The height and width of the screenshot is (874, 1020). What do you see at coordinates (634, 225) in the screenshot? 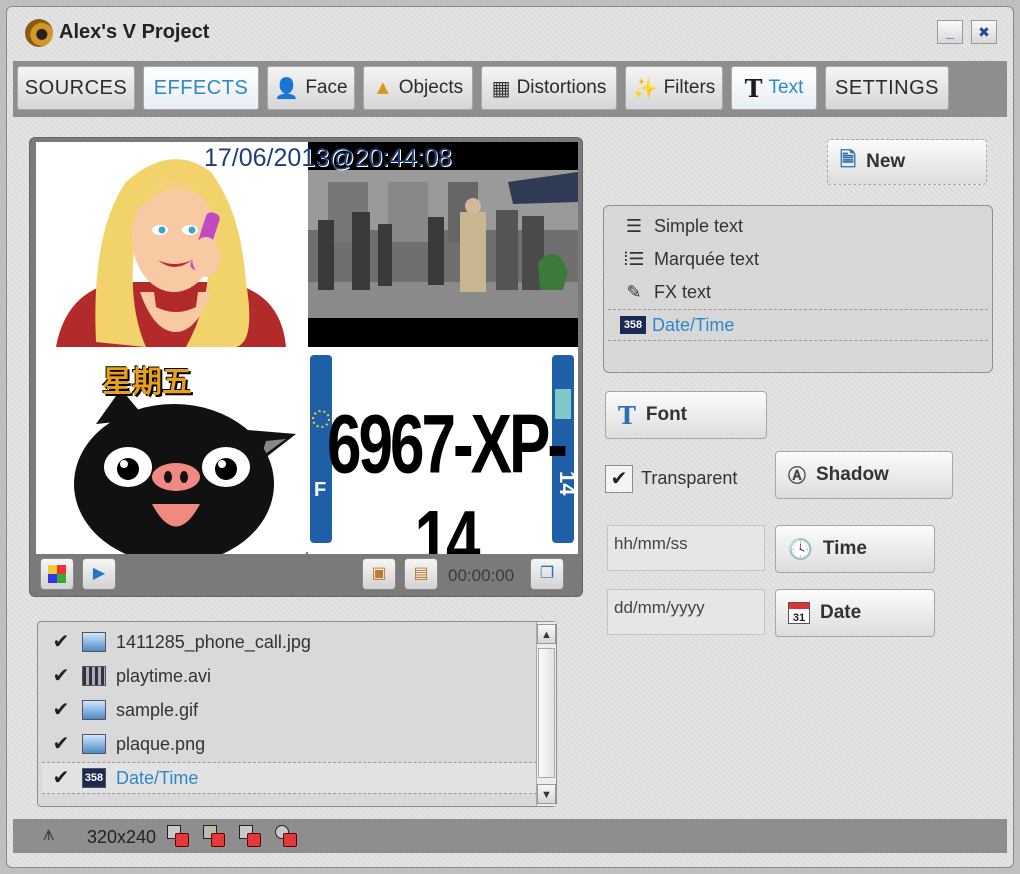
I see `simple-text-icon: ☰` at bounding box center [634, 225].